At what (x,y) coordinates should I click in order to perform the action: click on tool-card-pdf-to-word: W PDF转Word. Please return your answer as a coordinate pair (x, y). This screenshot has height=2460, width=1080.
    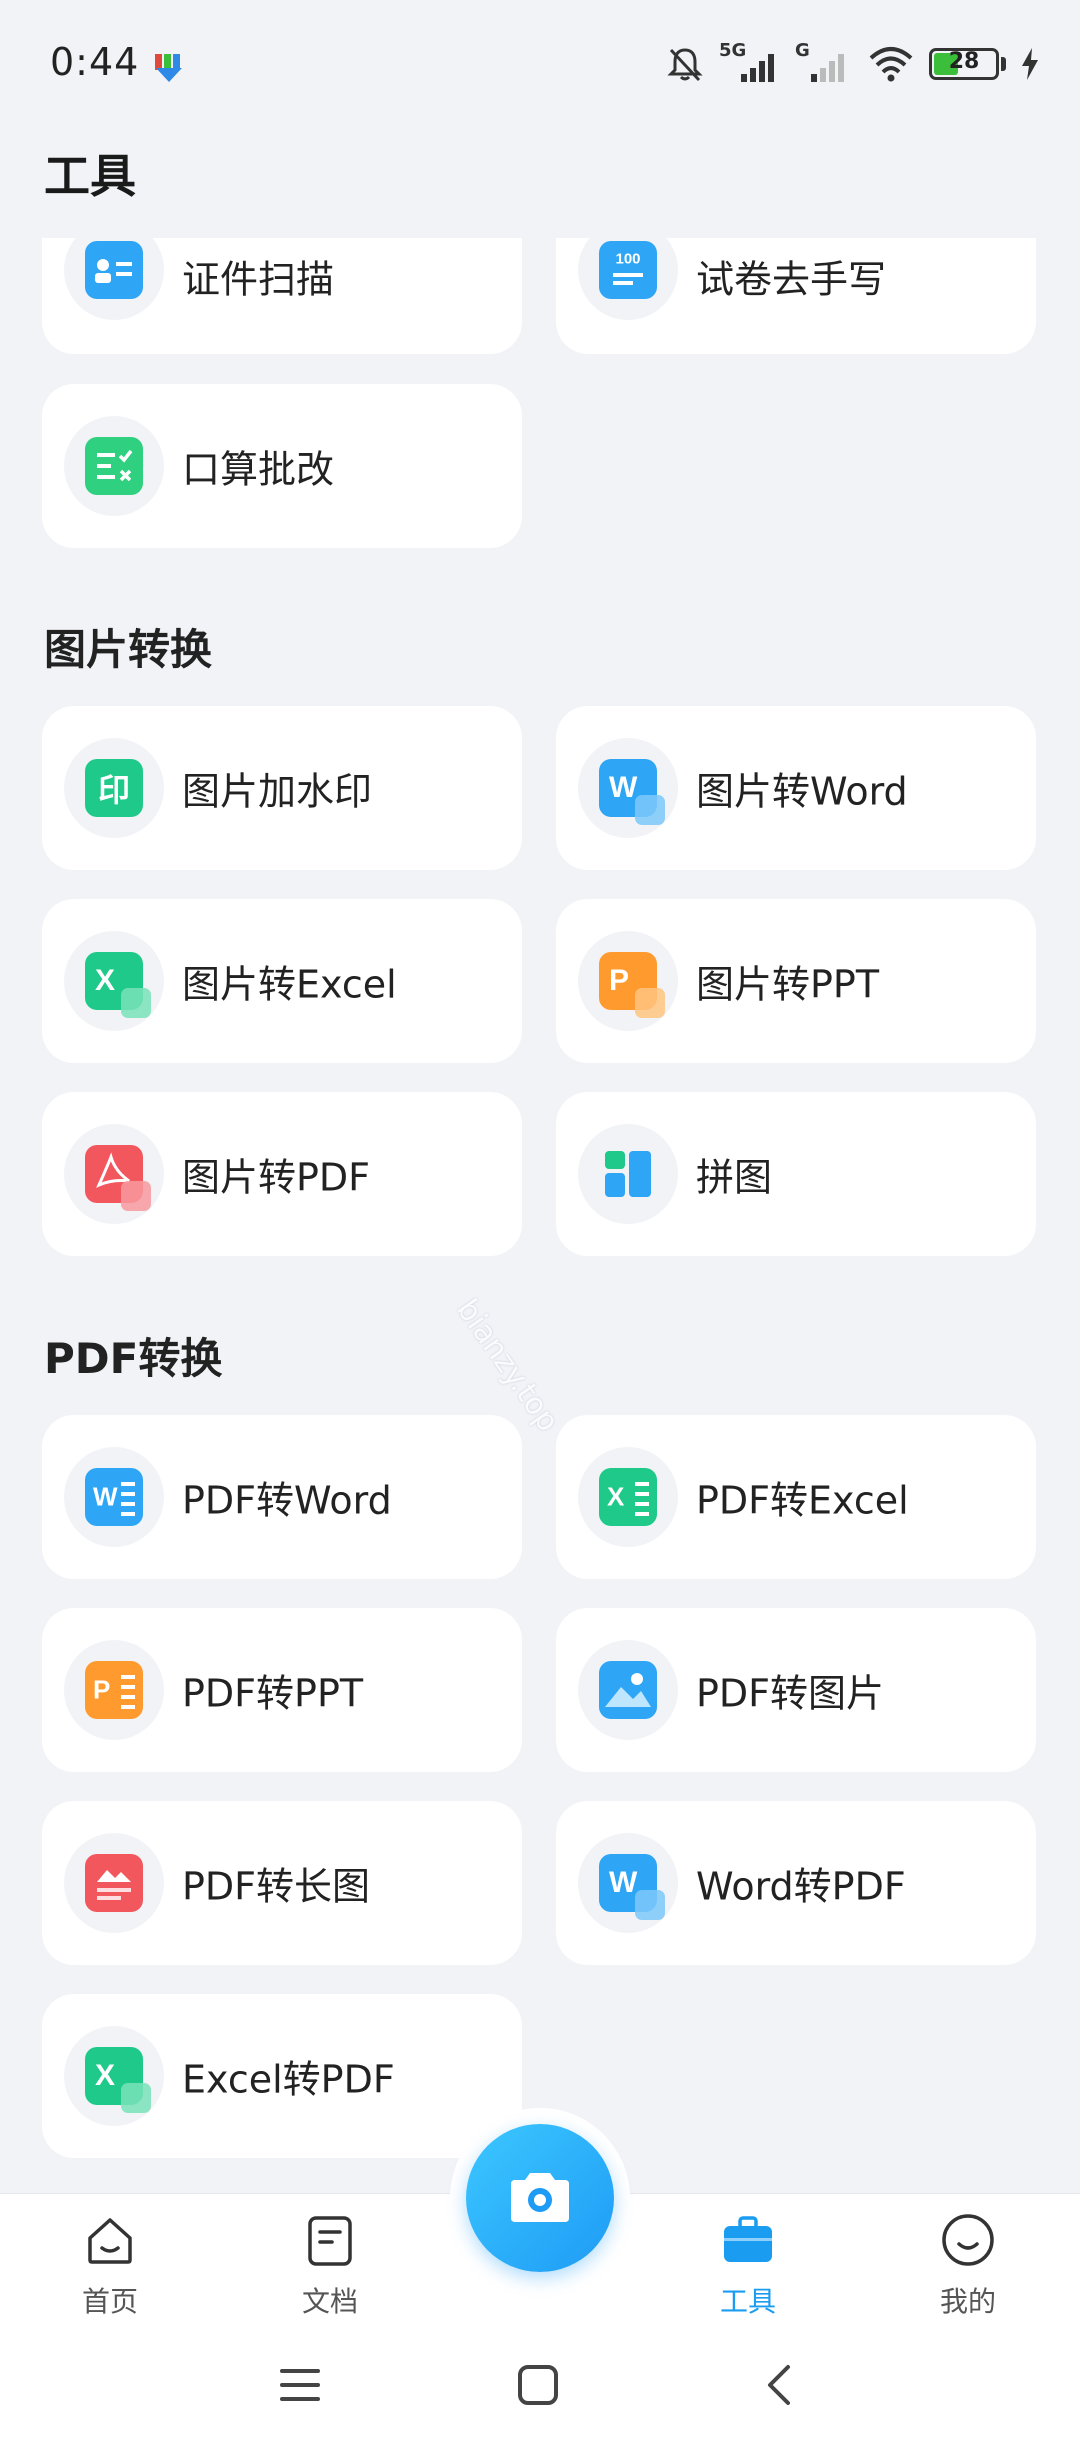
    Looking at the image, I should click on (282, 1497).